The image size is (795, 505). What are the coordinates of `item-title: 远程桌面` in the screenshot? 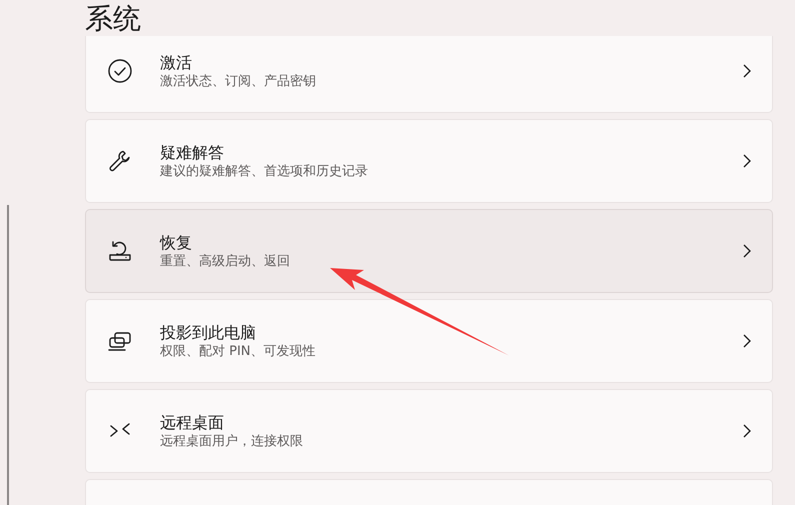 It's located at (192, 422).